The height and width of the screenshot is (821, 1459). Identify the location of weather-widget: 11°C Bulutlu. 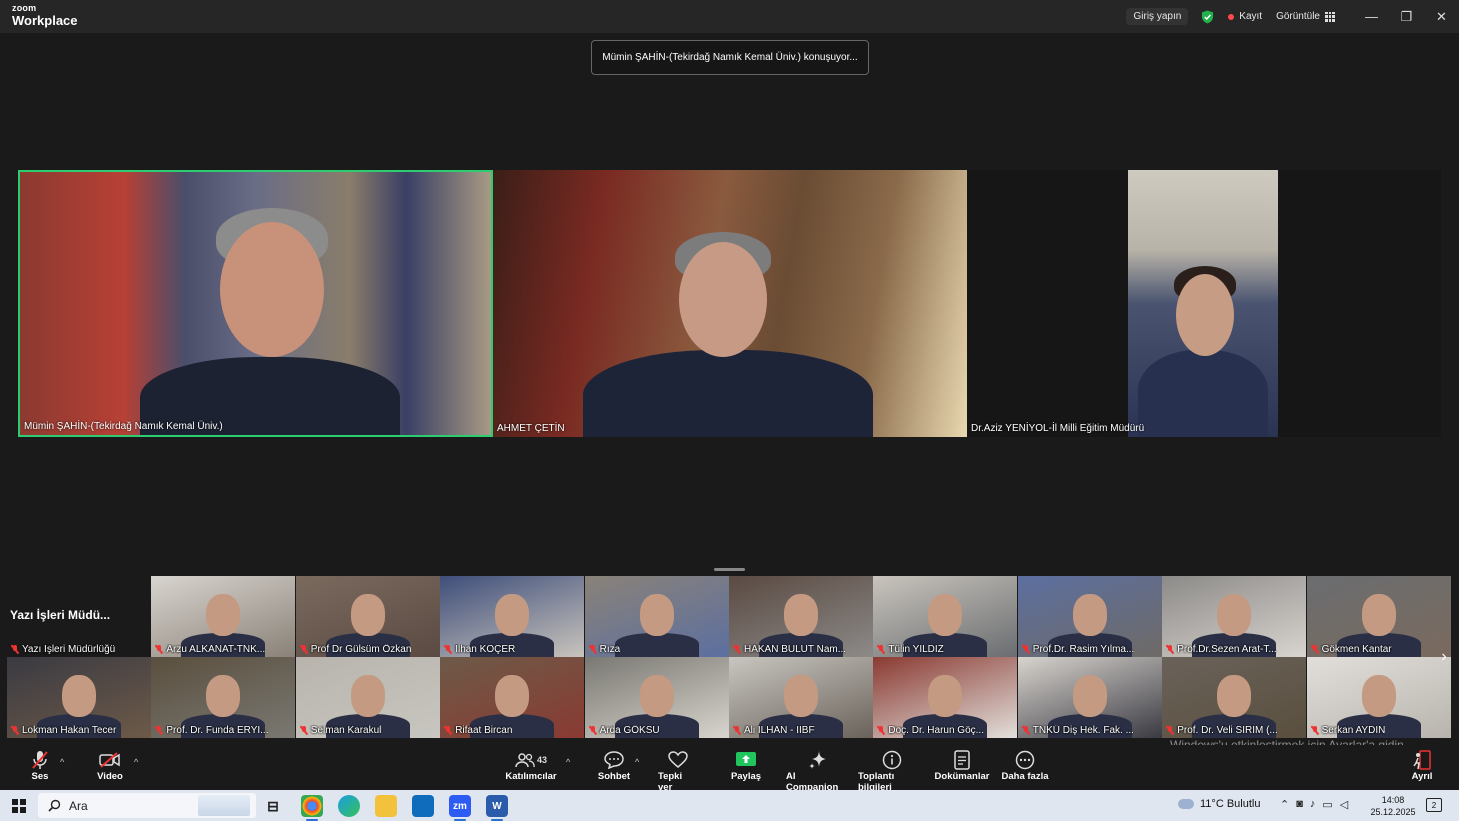
(1219, 804).